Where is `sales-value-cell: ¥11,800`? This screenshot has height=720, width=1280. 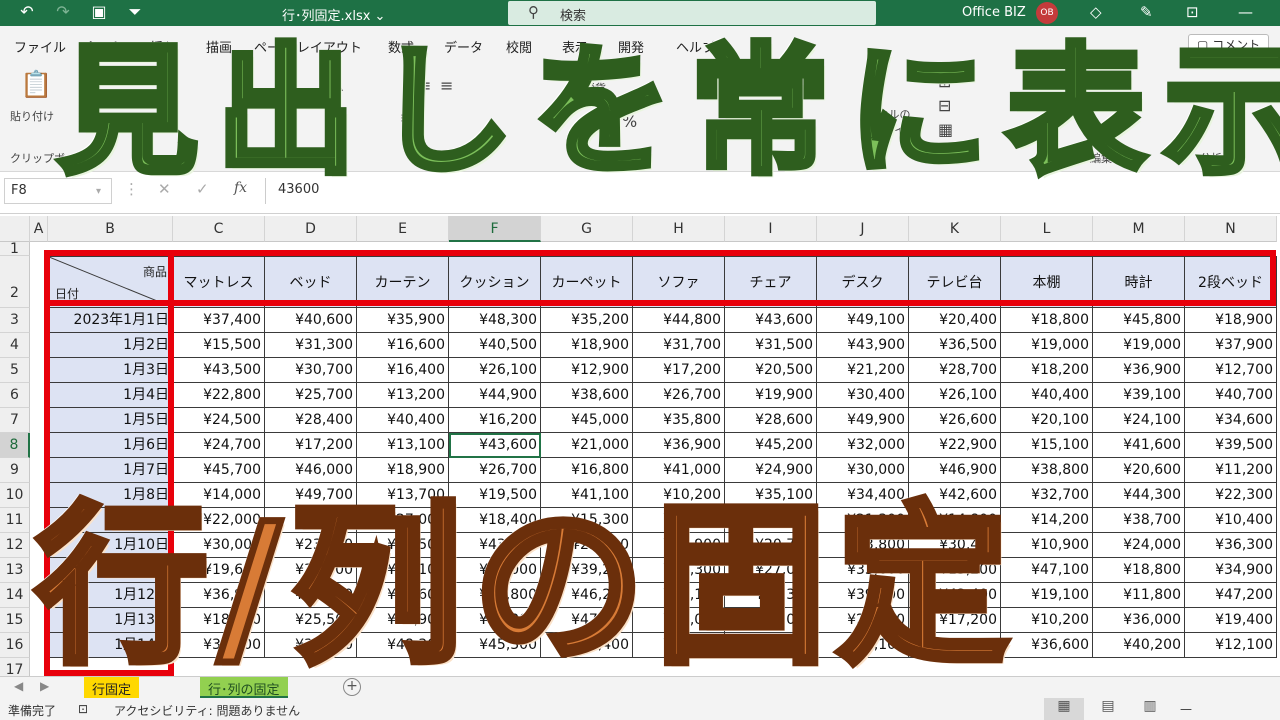
sales-value-cell: ¥11,800 is located at coordinates (1139, 595).